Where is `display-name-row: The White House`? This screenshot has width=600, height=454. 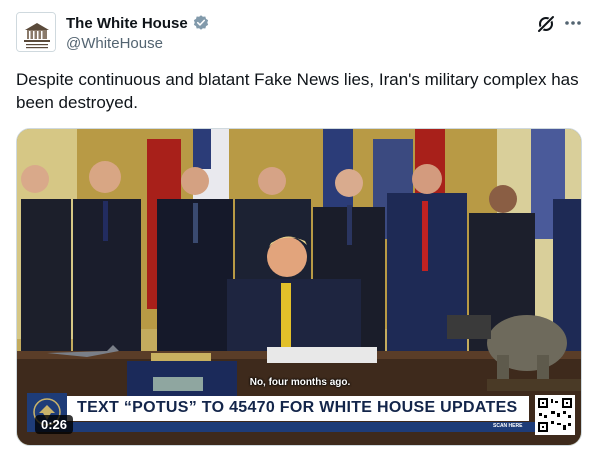 display-name-row: The White House is located at coordinates (138, 23).